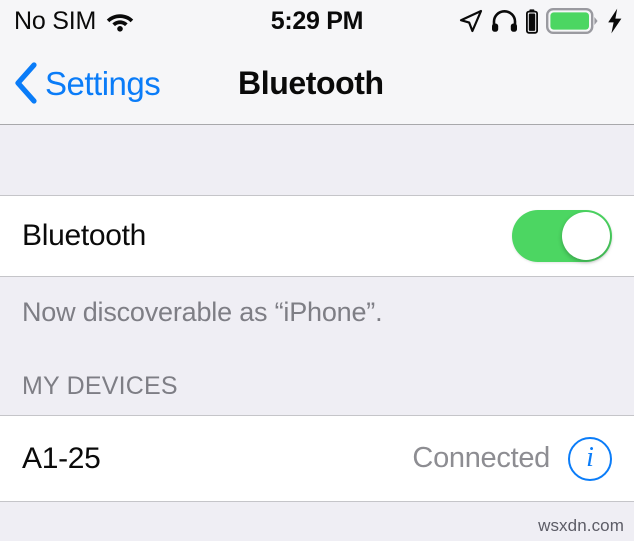 Image resolution: width=634 pixels, height=541 pixels. I want to click on chevron-left-icon, so click(26, 83).